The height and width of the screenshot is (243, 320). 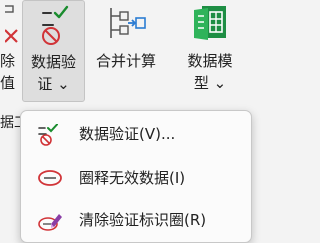 What do you see at coordinates (210, 25) in the screenshot?
I see `data-model-icon` at bounding box center [210, 25].